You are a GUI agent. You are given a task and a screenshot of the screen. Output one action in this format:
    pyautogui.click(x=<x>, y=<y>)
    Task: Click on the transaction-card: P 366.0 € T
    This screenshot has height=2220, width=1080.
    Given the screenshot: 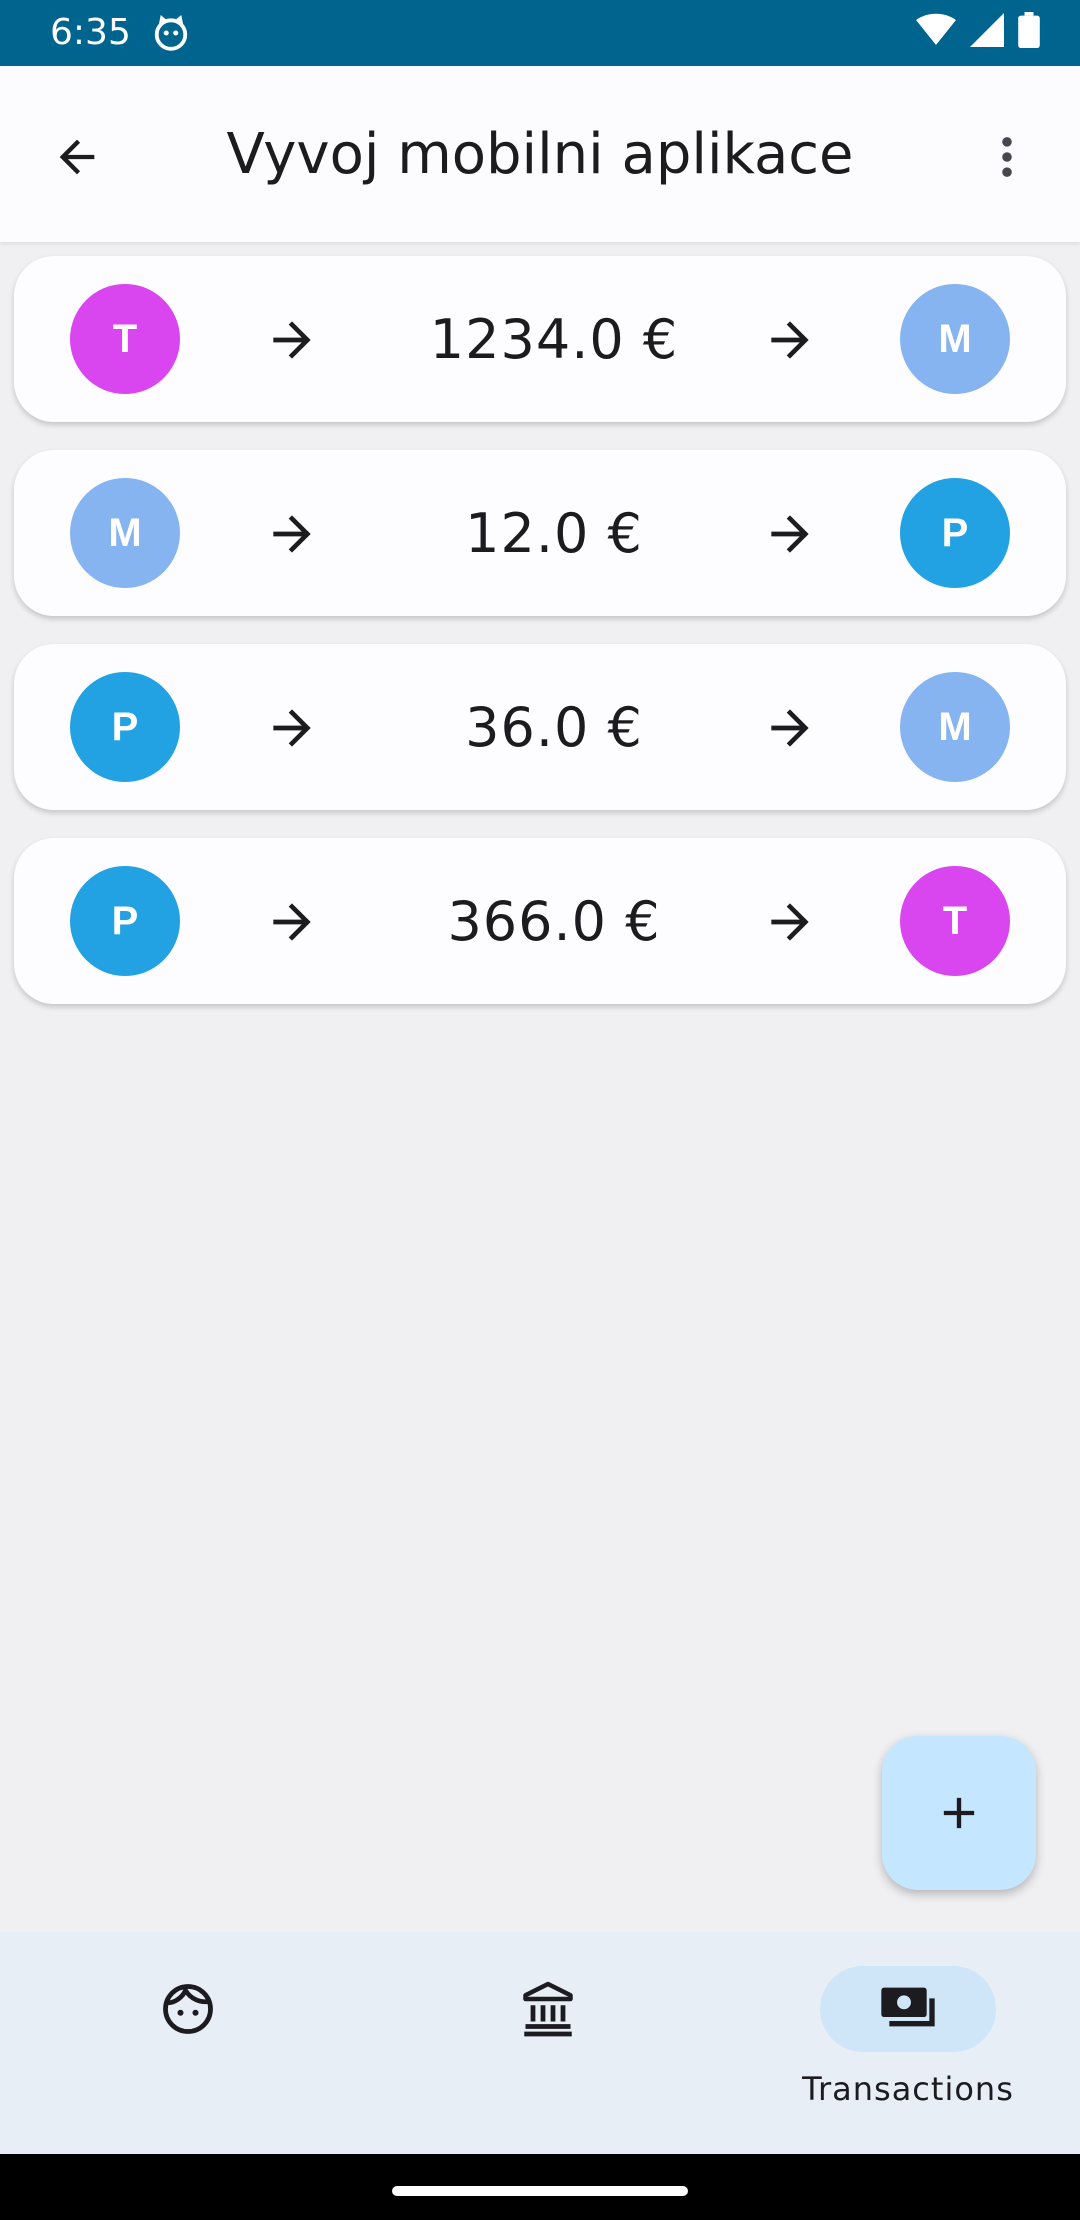 What is the action you would take?
    pyautogui.click(x=540, y=921)
    